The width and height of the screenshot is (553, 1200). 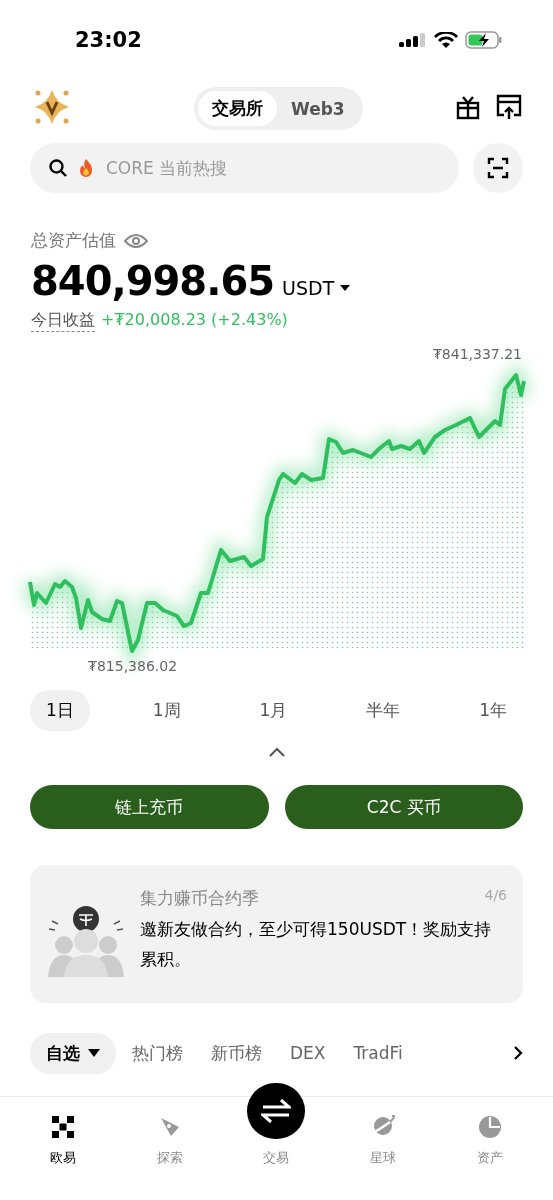 I want to click on banner-title: 集力赚币合约季, so click(x=199, y=898).